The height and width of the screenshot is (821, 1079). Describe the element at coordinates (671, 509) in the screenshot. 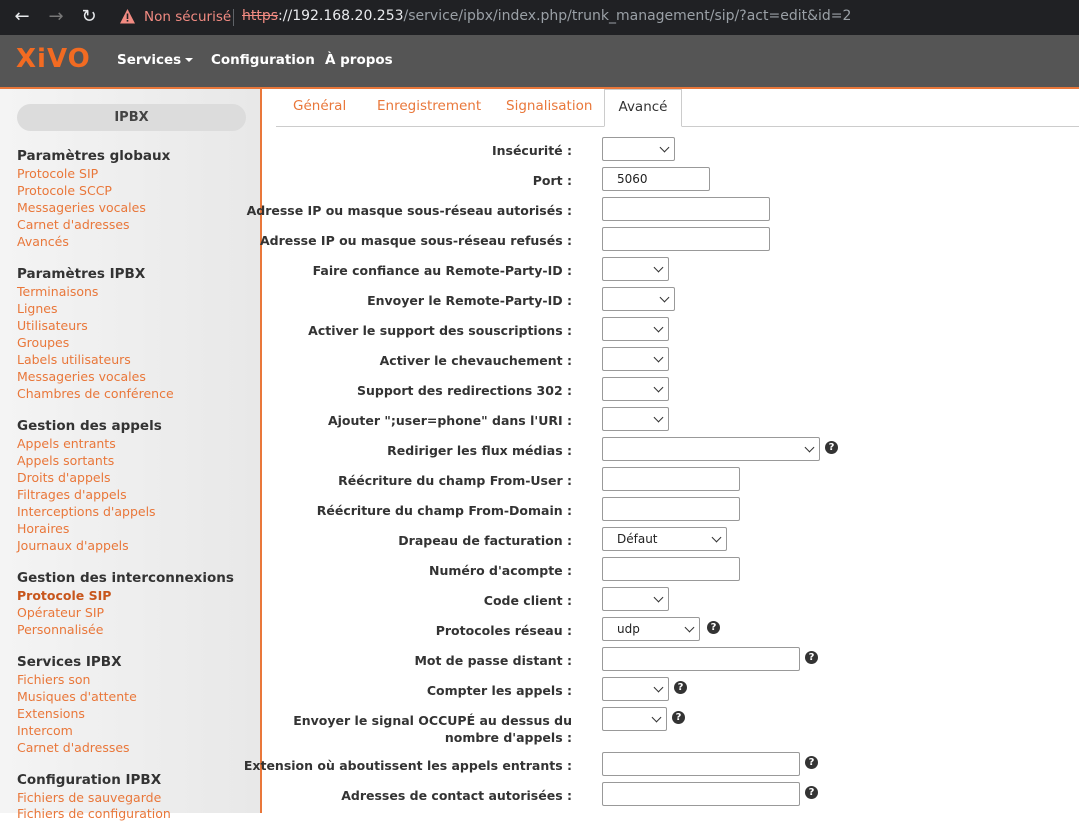

I see `fromdomain-input` at that location.